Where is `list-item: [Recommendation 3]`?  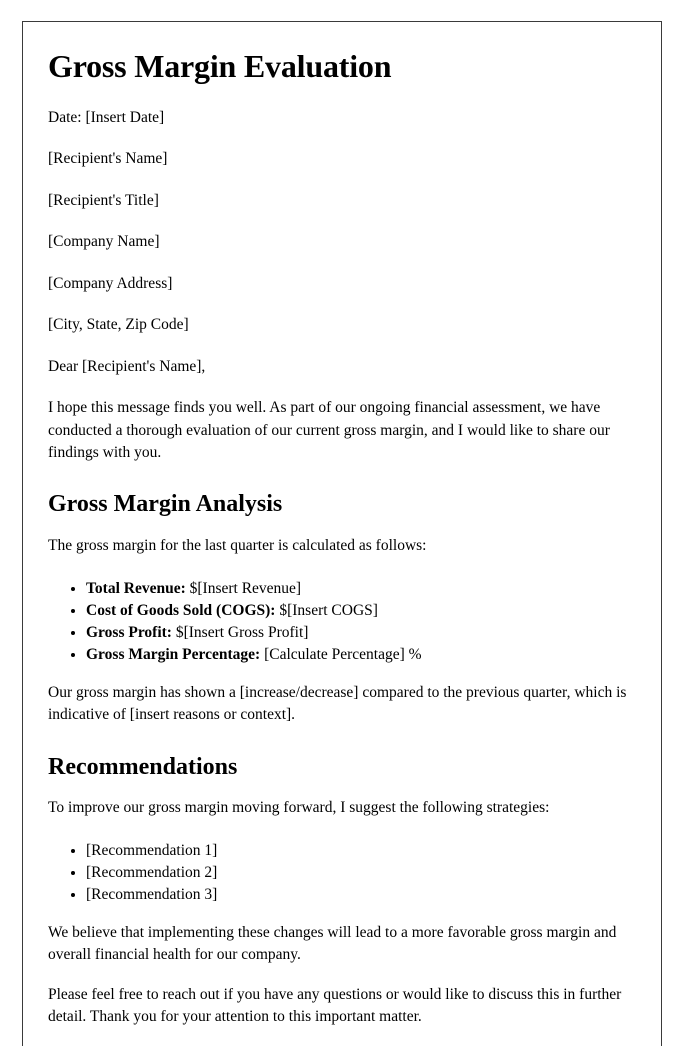
list-item: [Recommendation 3] is located at coordinates (361, 895).